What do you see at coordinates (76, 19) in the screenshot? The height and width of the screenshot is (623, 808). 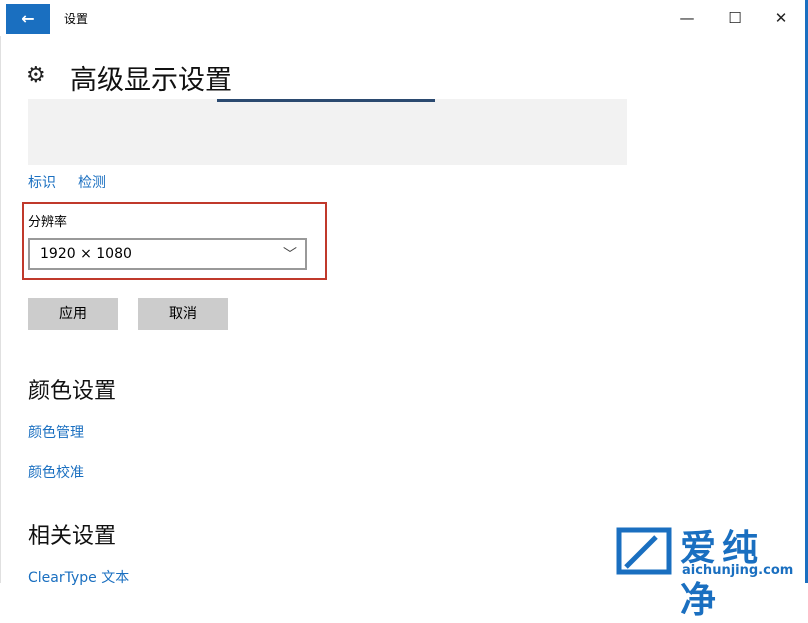 I see `window-title: 设置` at bounding box center [76, 19].